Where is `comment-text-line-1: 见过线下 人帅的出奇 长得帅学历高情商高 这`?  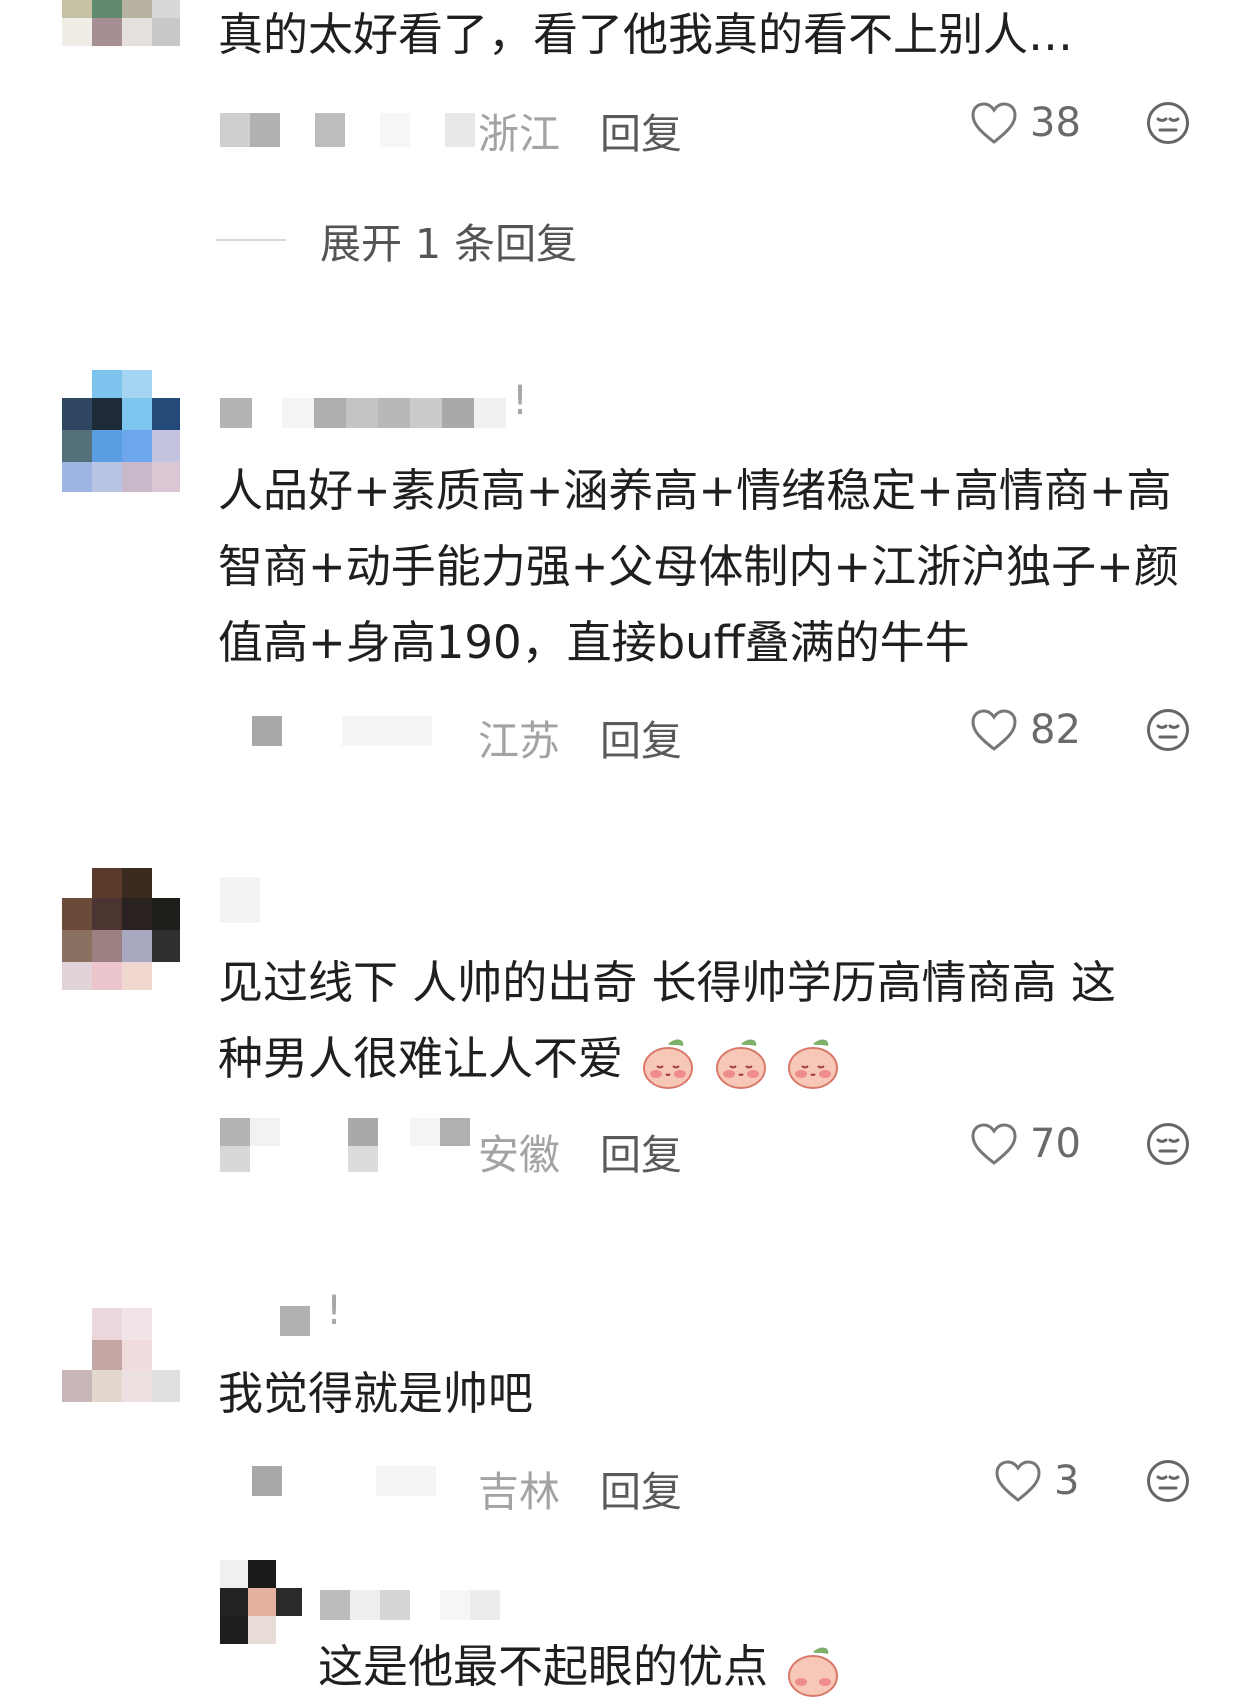
comment-text-line-1: 见过线下 人帅的出奇 长得帅学历高情商高 这 is located at coordinates (667, 982).